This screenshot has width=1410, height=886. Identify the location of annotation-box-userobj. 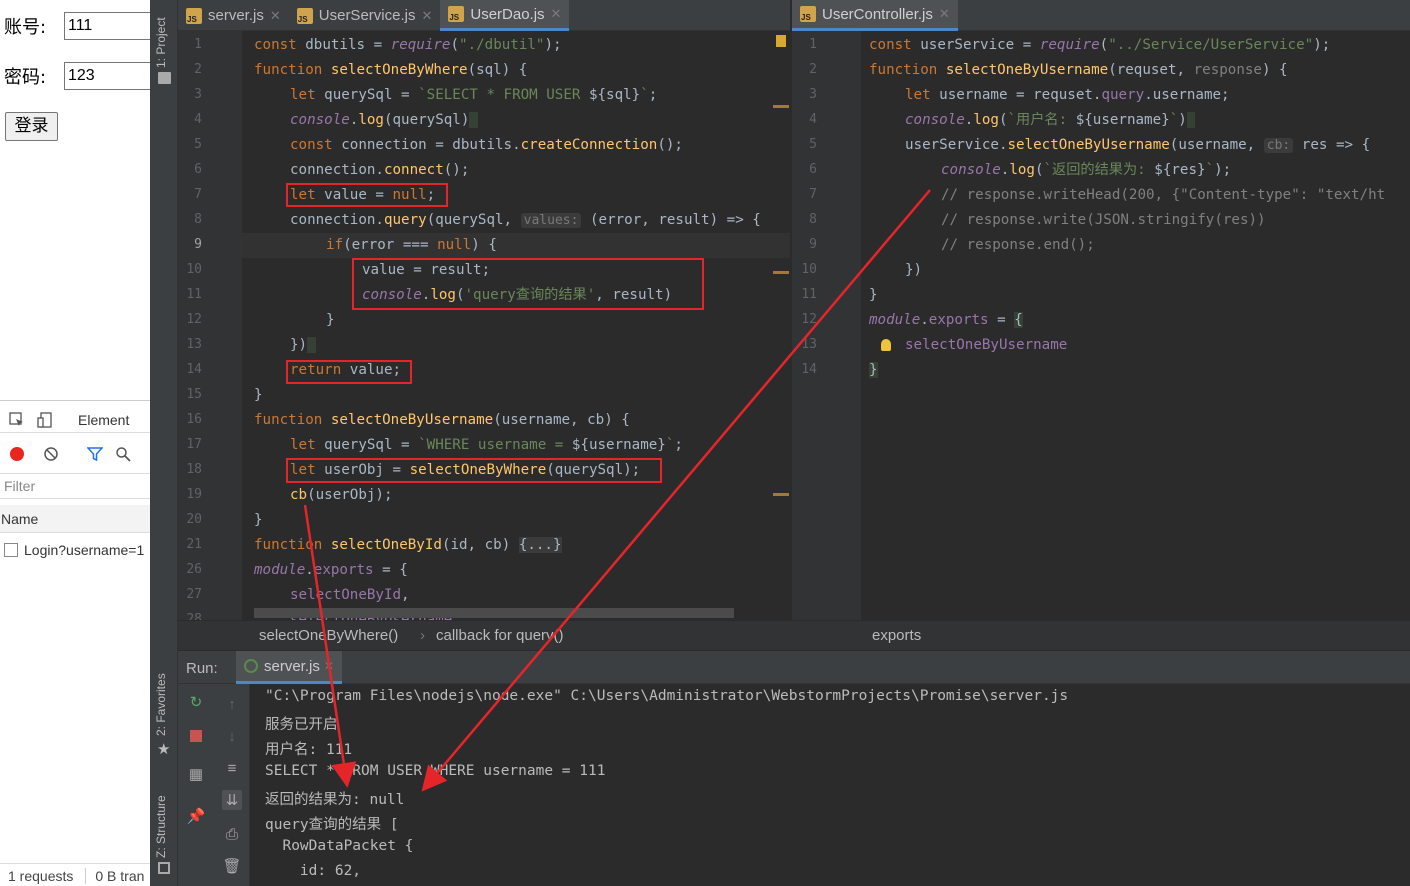
(474, 470).